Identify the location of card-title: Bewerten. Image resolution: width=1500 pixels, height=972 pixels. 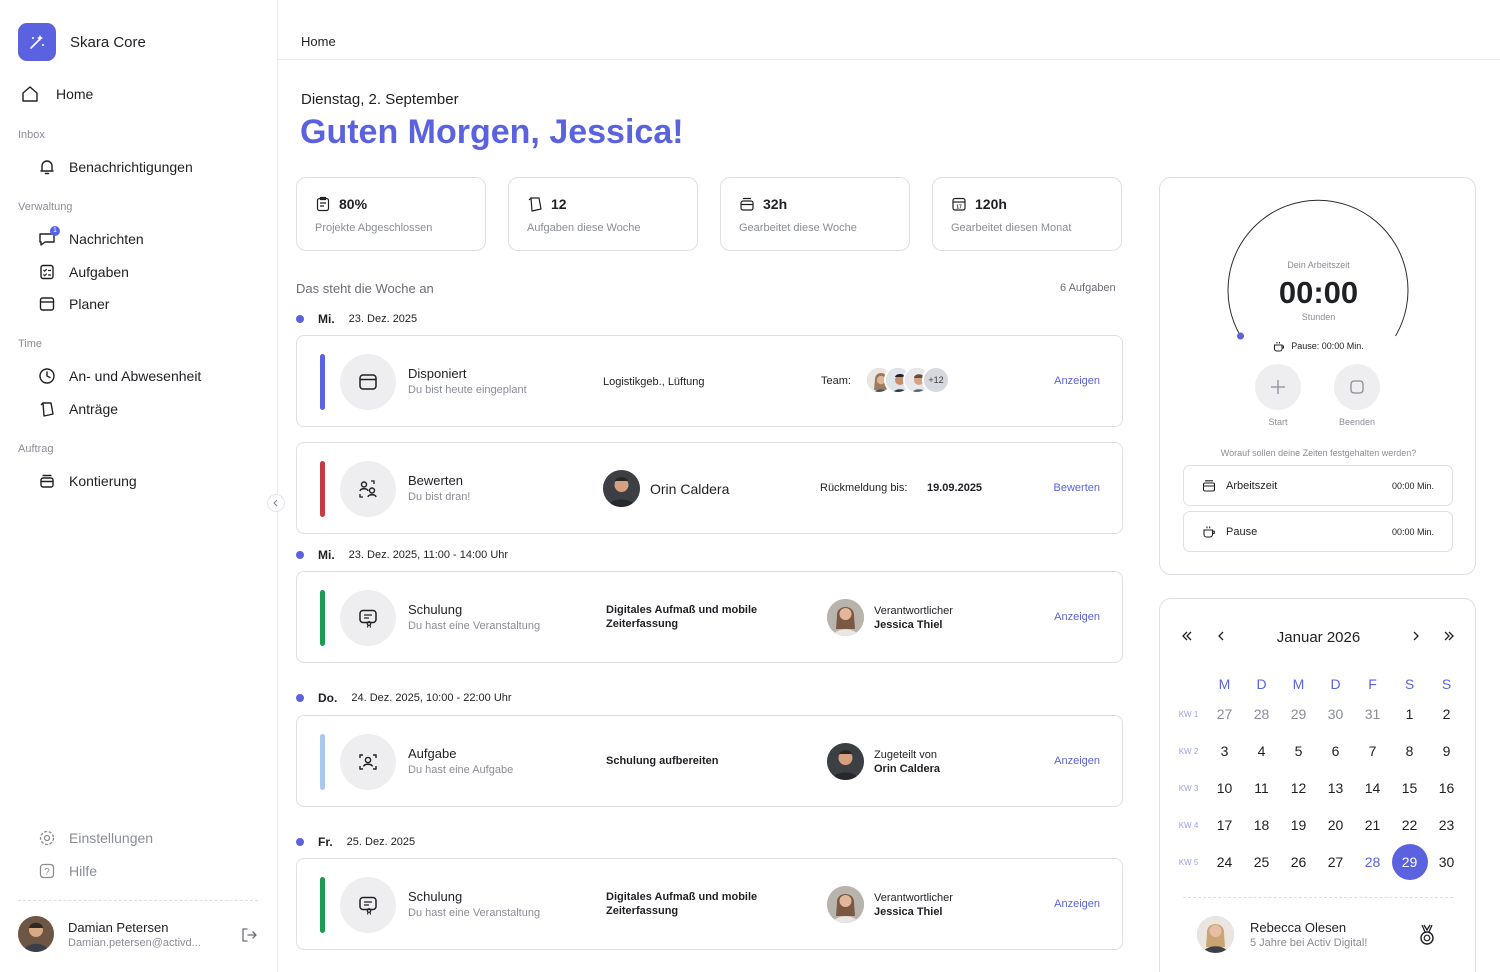
(435, 480).